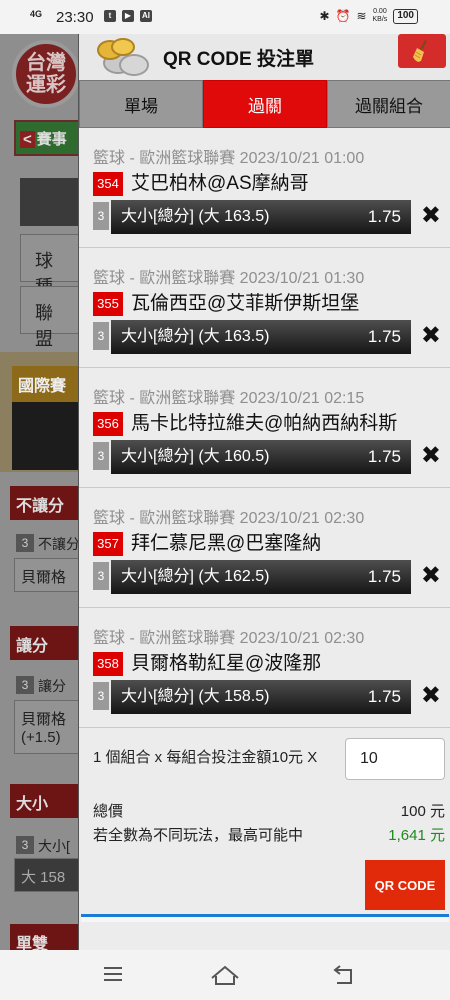 This screenshot has width=450, height=1000. Describe the element at coordinates (47, 436) in the screenshot. I see `bg-dark-block` at that location.